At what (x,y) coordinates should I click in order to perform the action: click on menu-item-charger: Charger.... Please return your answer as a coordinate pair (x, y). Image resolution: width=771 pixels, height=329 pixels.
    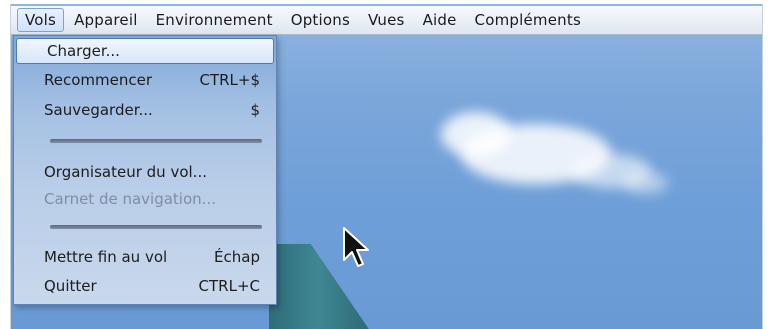
    Looking at the image, I should click on (145, 51).